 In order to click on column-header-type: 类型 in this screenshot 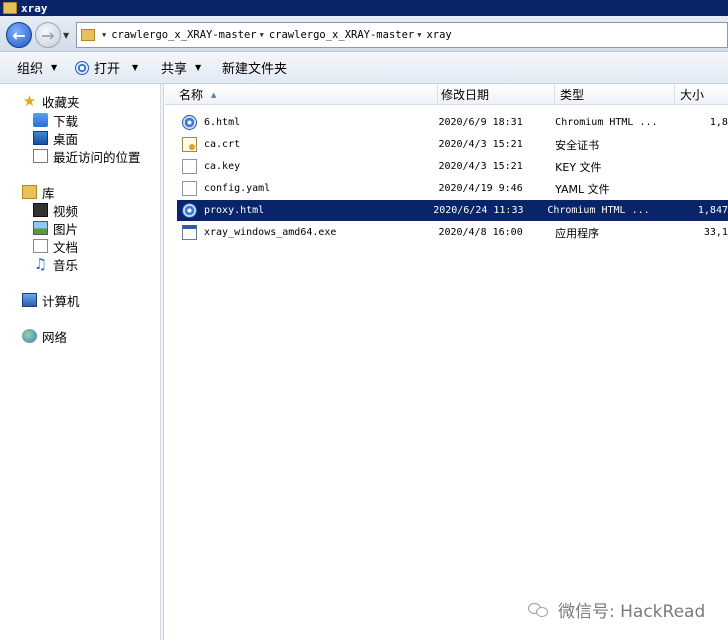, I will do `click(615, 94)`.